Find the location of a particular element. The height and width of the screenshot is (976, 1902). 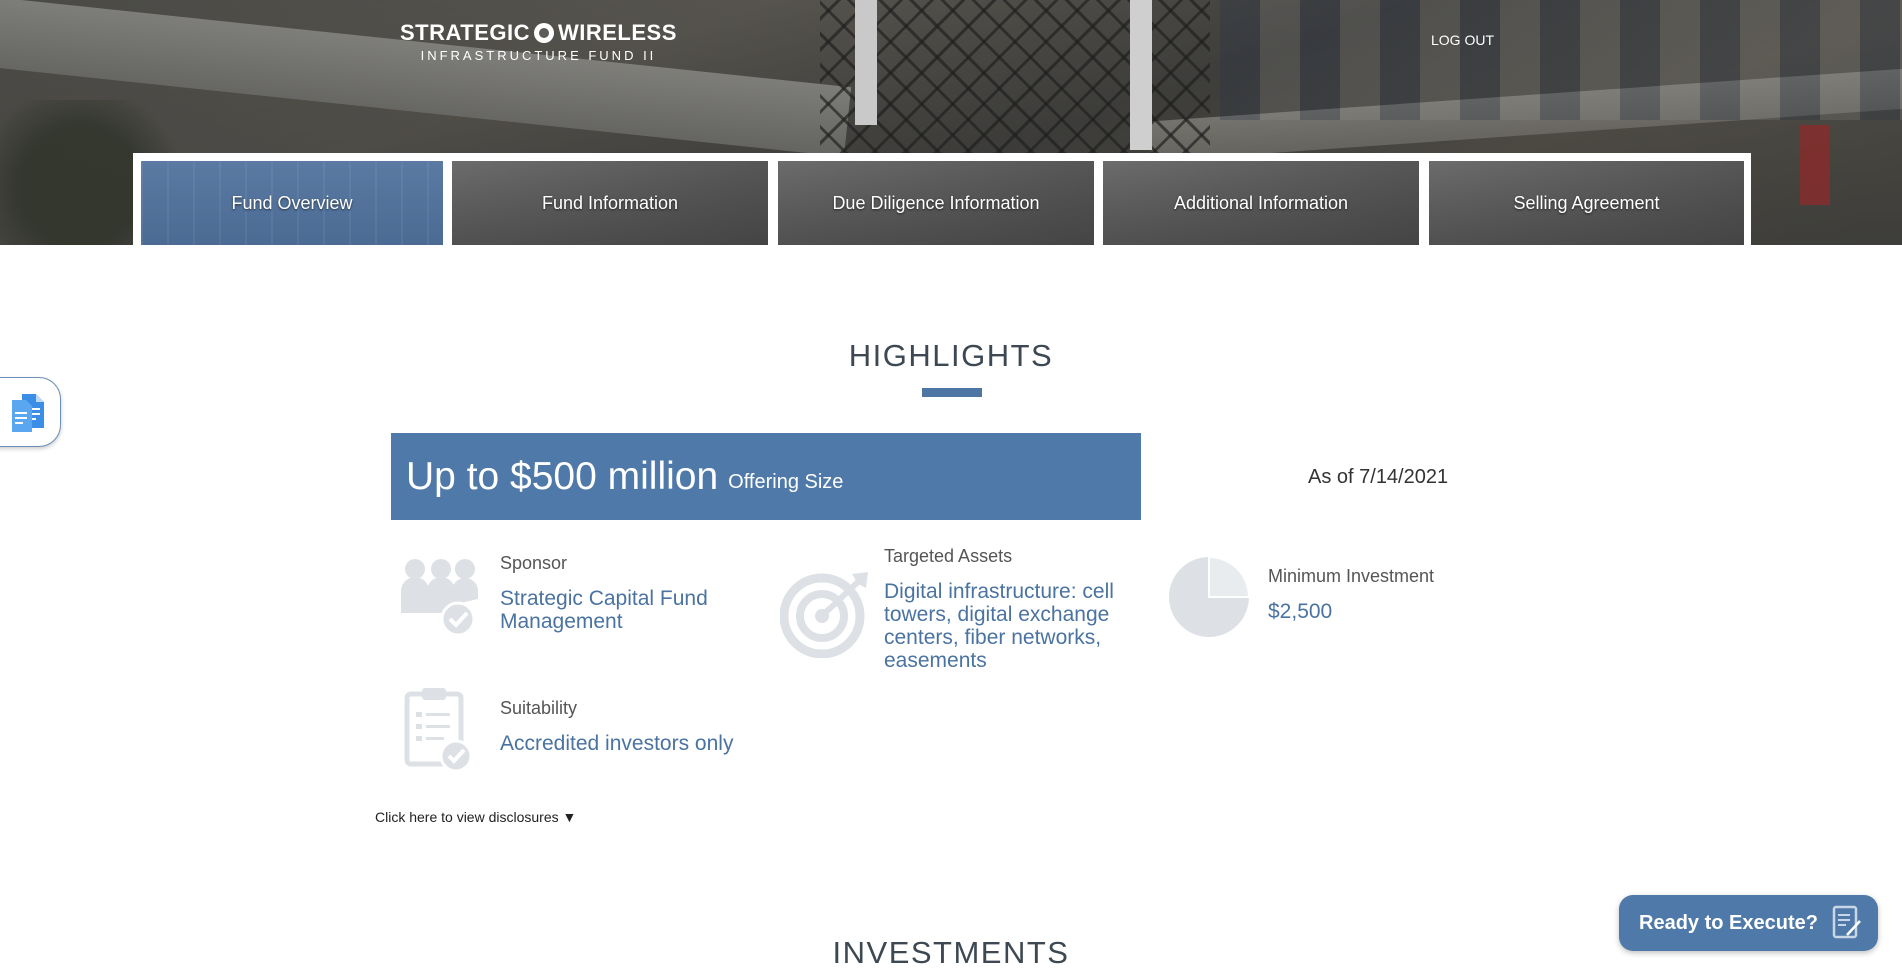

tab-selling-agreement: Selling Agreement is located at coordinates (1586, 203).